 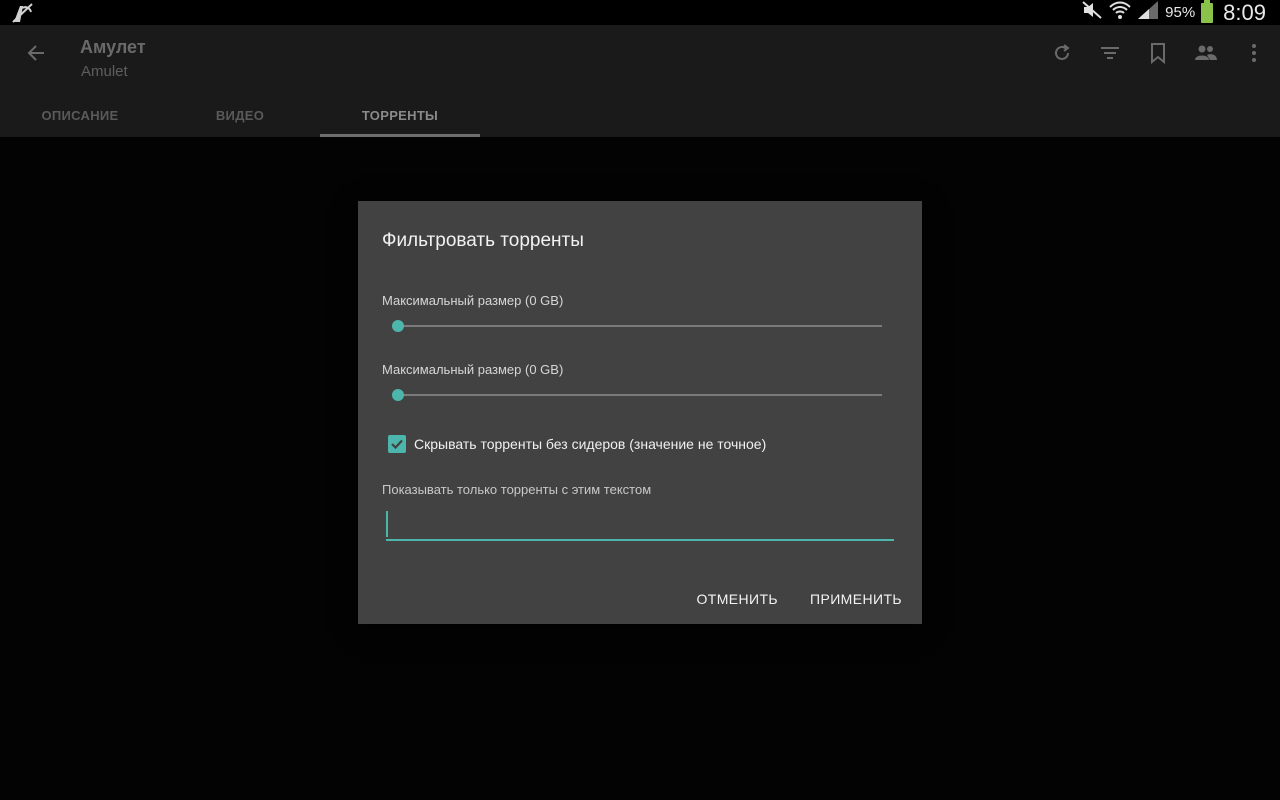 I want to click on hide-no-seeders-checkbox, so click(x=397, y=444).